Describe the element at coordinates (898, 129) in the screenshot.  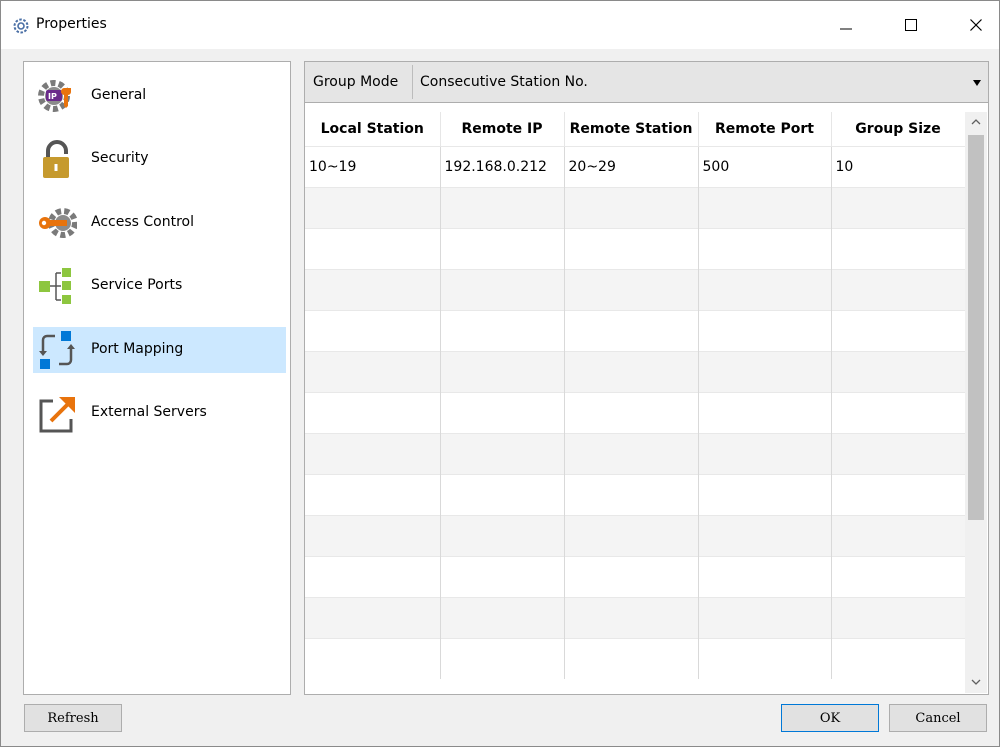
I see `column-header-group-size: Group Size` at that location.